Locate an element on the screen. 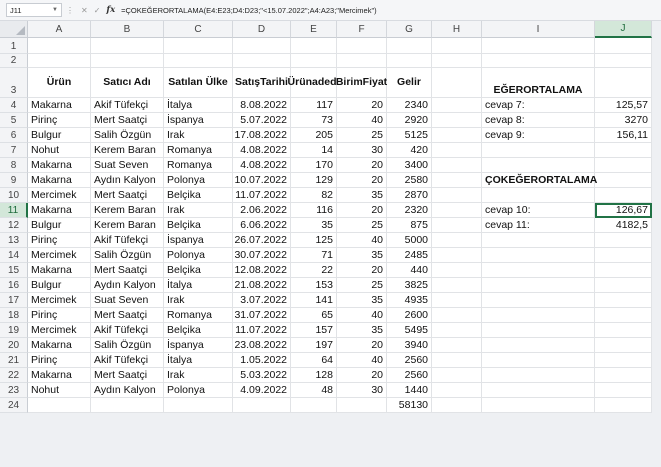  cell-b8: Suat Seven is located at coordinates (127, 165).